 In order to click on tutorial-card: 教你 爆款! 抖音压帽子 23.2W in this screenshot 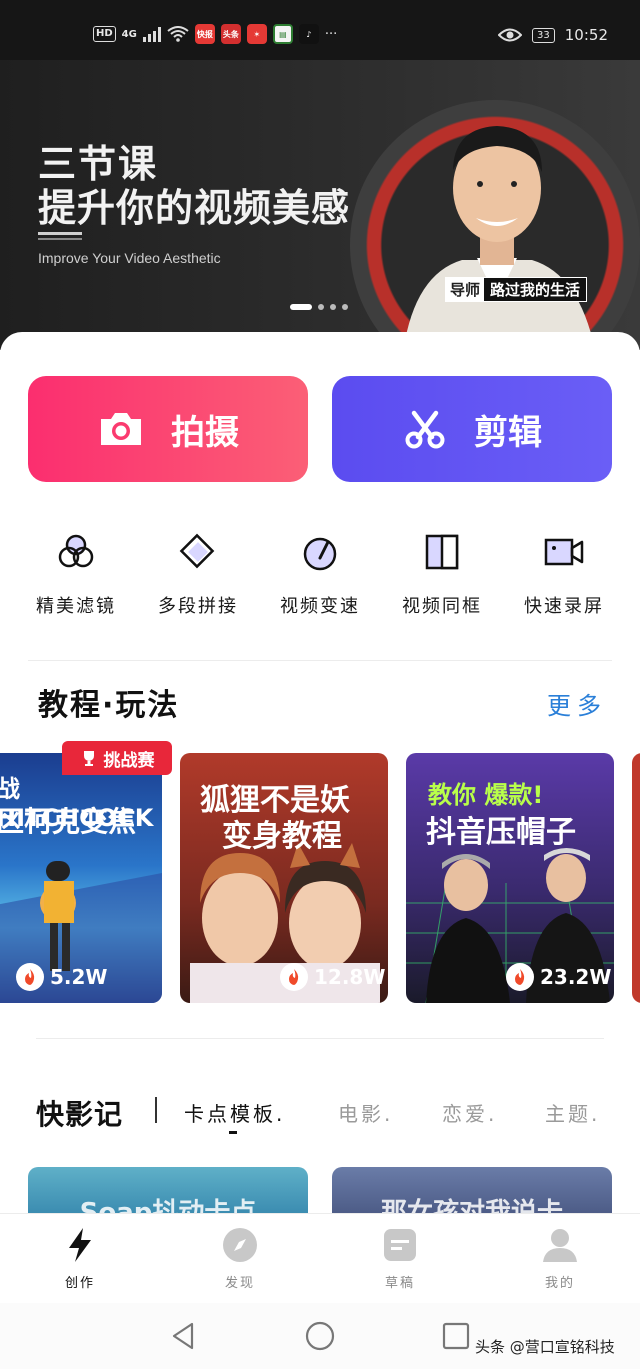, I will do `click(510, 878)`.